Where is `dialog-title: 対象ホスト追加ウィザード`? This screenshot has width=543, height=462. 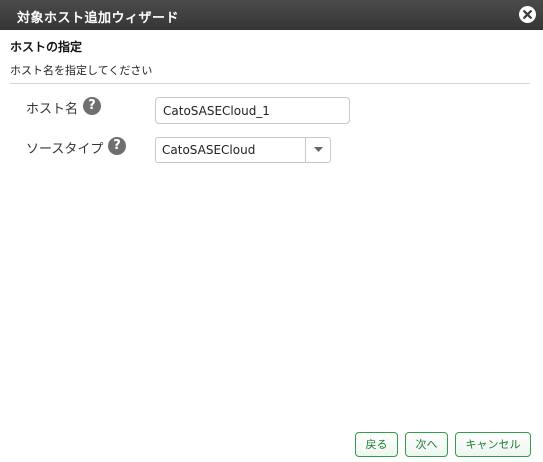
dialog-title: 対象ホスト追加ウィザード is located at coordinates (98, 18).